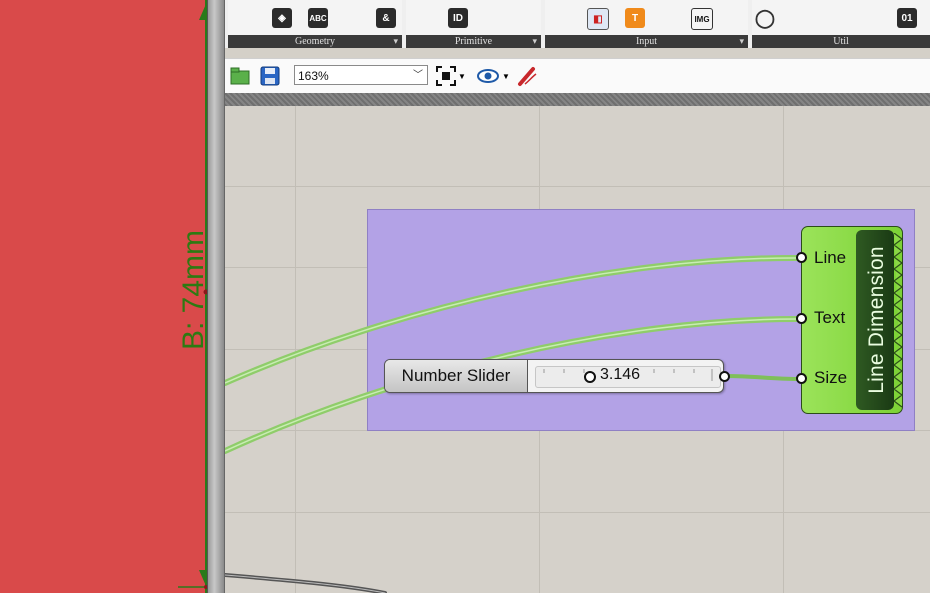  I want to click on chevron-down-icon: ﹀, so click(418, 75).